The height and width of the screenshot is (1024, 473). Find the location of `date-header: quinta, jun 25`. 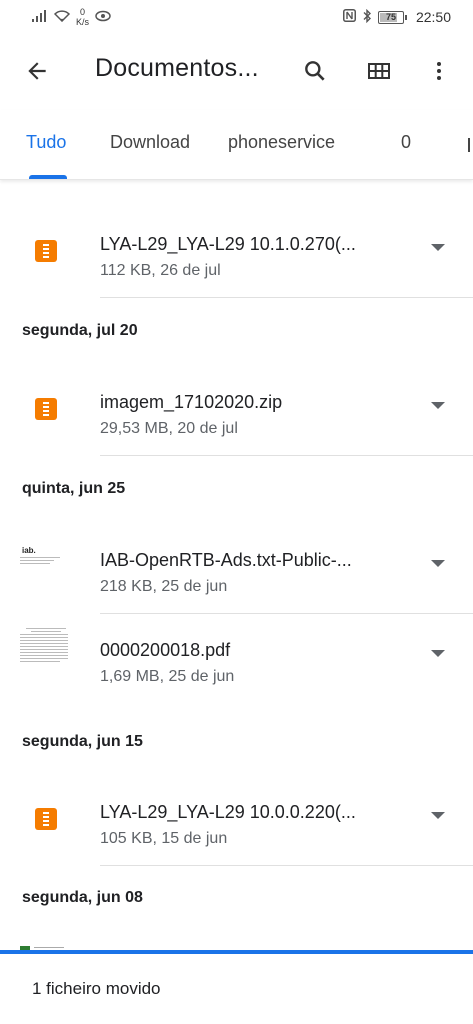

date-header: quinta, jun 25 is located at coordinates (74, 488).